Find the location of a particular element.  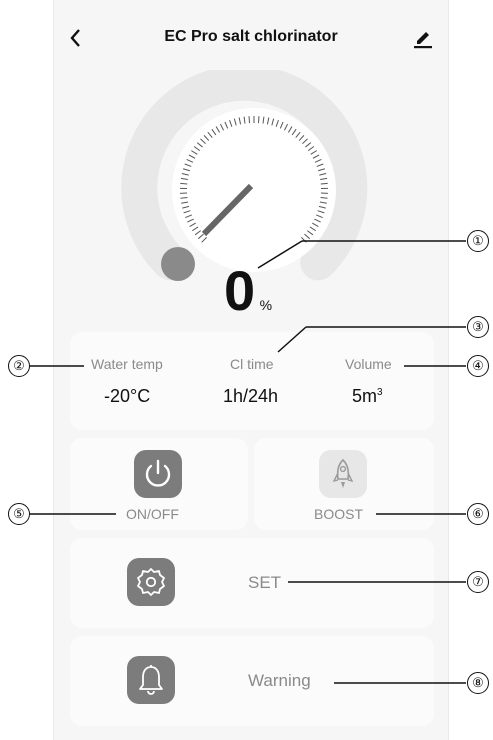

callout-8: ⑧ is located at coordinates (478, 683).